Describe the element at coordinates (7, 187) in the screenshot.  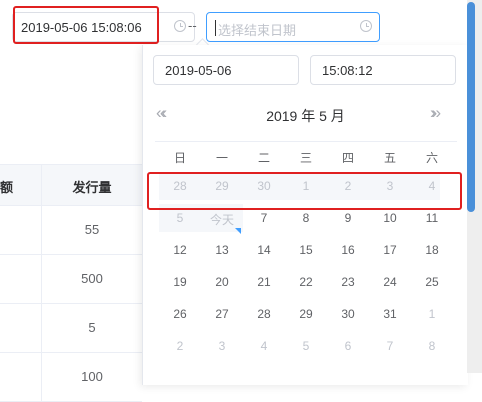
I see `column-header-amount: 额` at that location.